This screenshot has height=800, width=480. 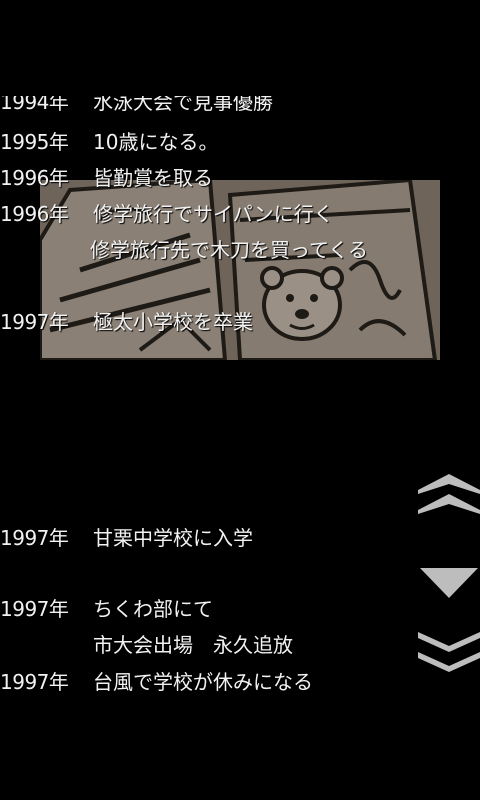 I want to click on timeline-entry: 1997年 甘栗中学校に入学, so click(x=210, y=538).